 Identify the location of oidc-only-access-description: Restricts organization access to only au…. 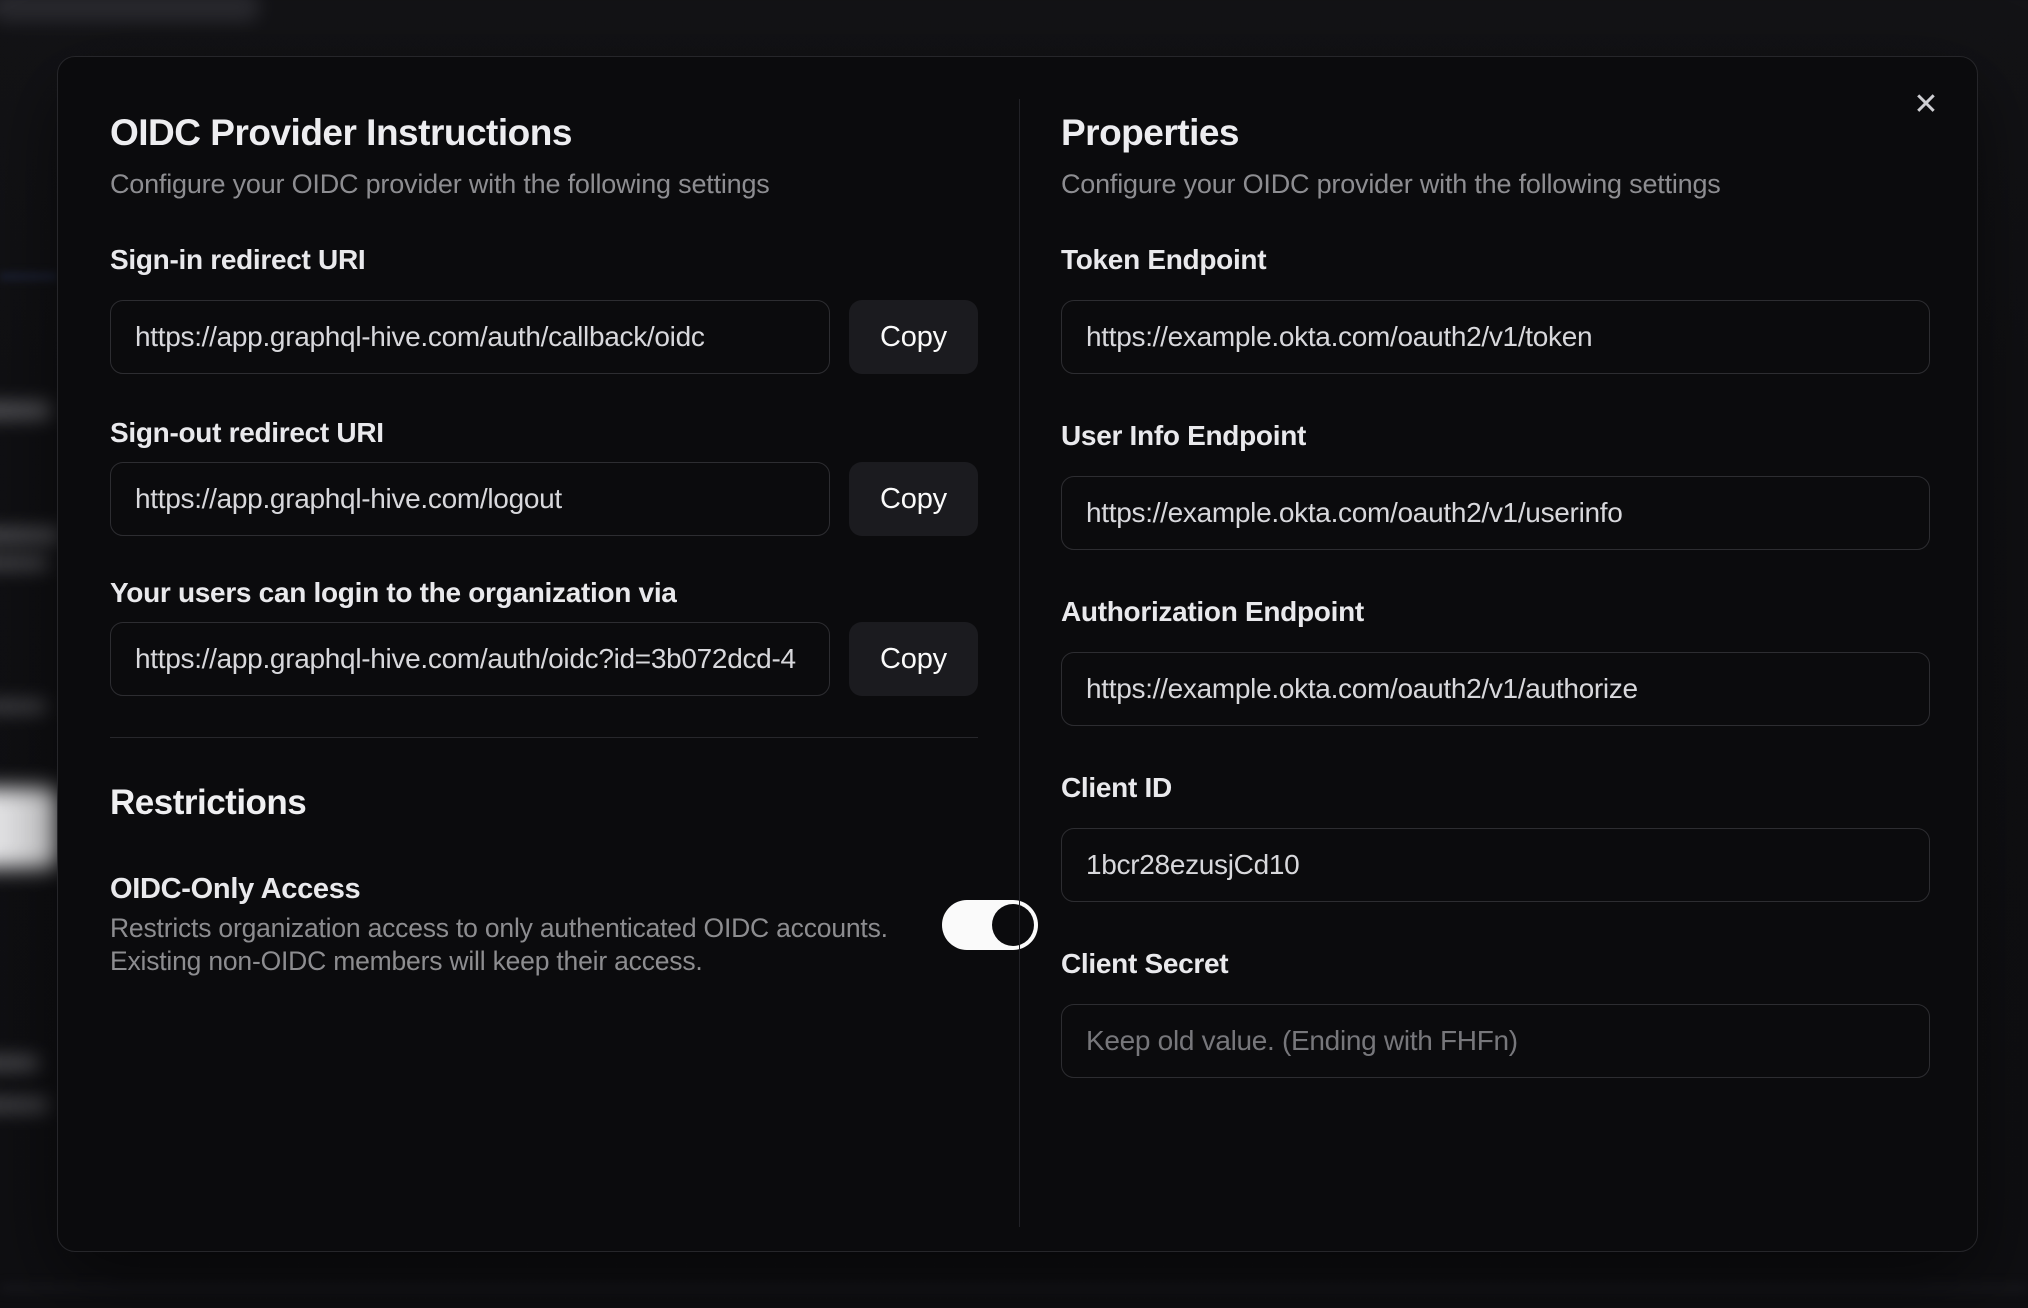
(499, 928).